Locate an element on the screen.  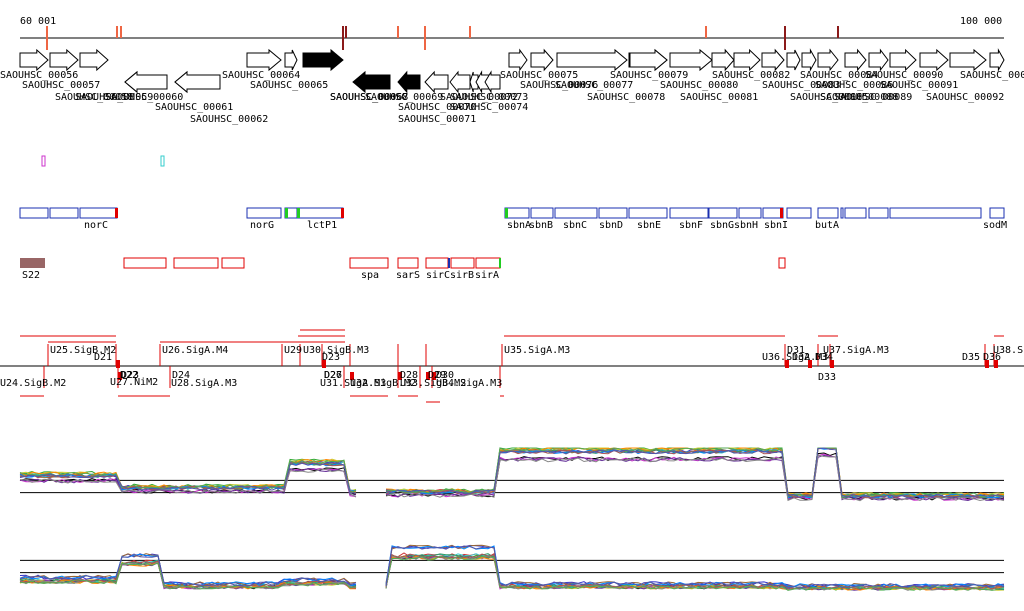
operon-label: sbnG is located at coordinates (722, 225).